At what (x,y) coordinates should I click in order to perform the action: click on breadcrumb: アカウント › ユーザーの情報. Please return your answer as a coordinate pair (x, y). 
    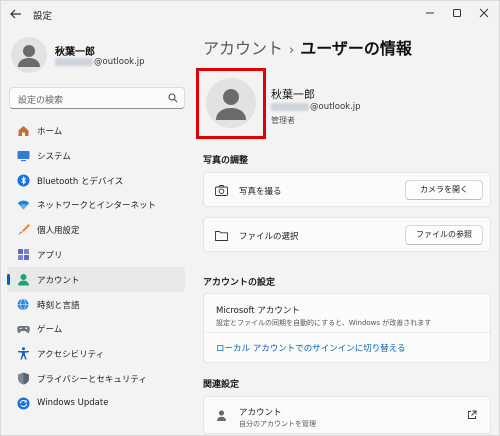
    Looking at the image, I should click on (307, 47).